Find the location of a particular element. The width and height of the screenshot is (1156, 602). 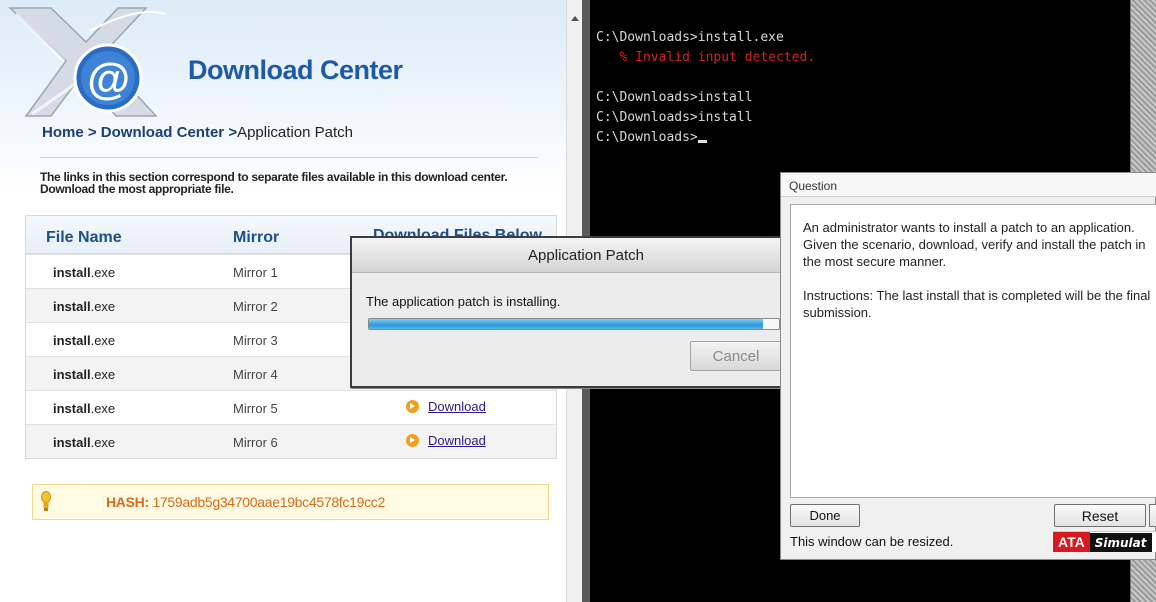

mirror-cell: Mirror 1 is located at coordinates (255, 272).